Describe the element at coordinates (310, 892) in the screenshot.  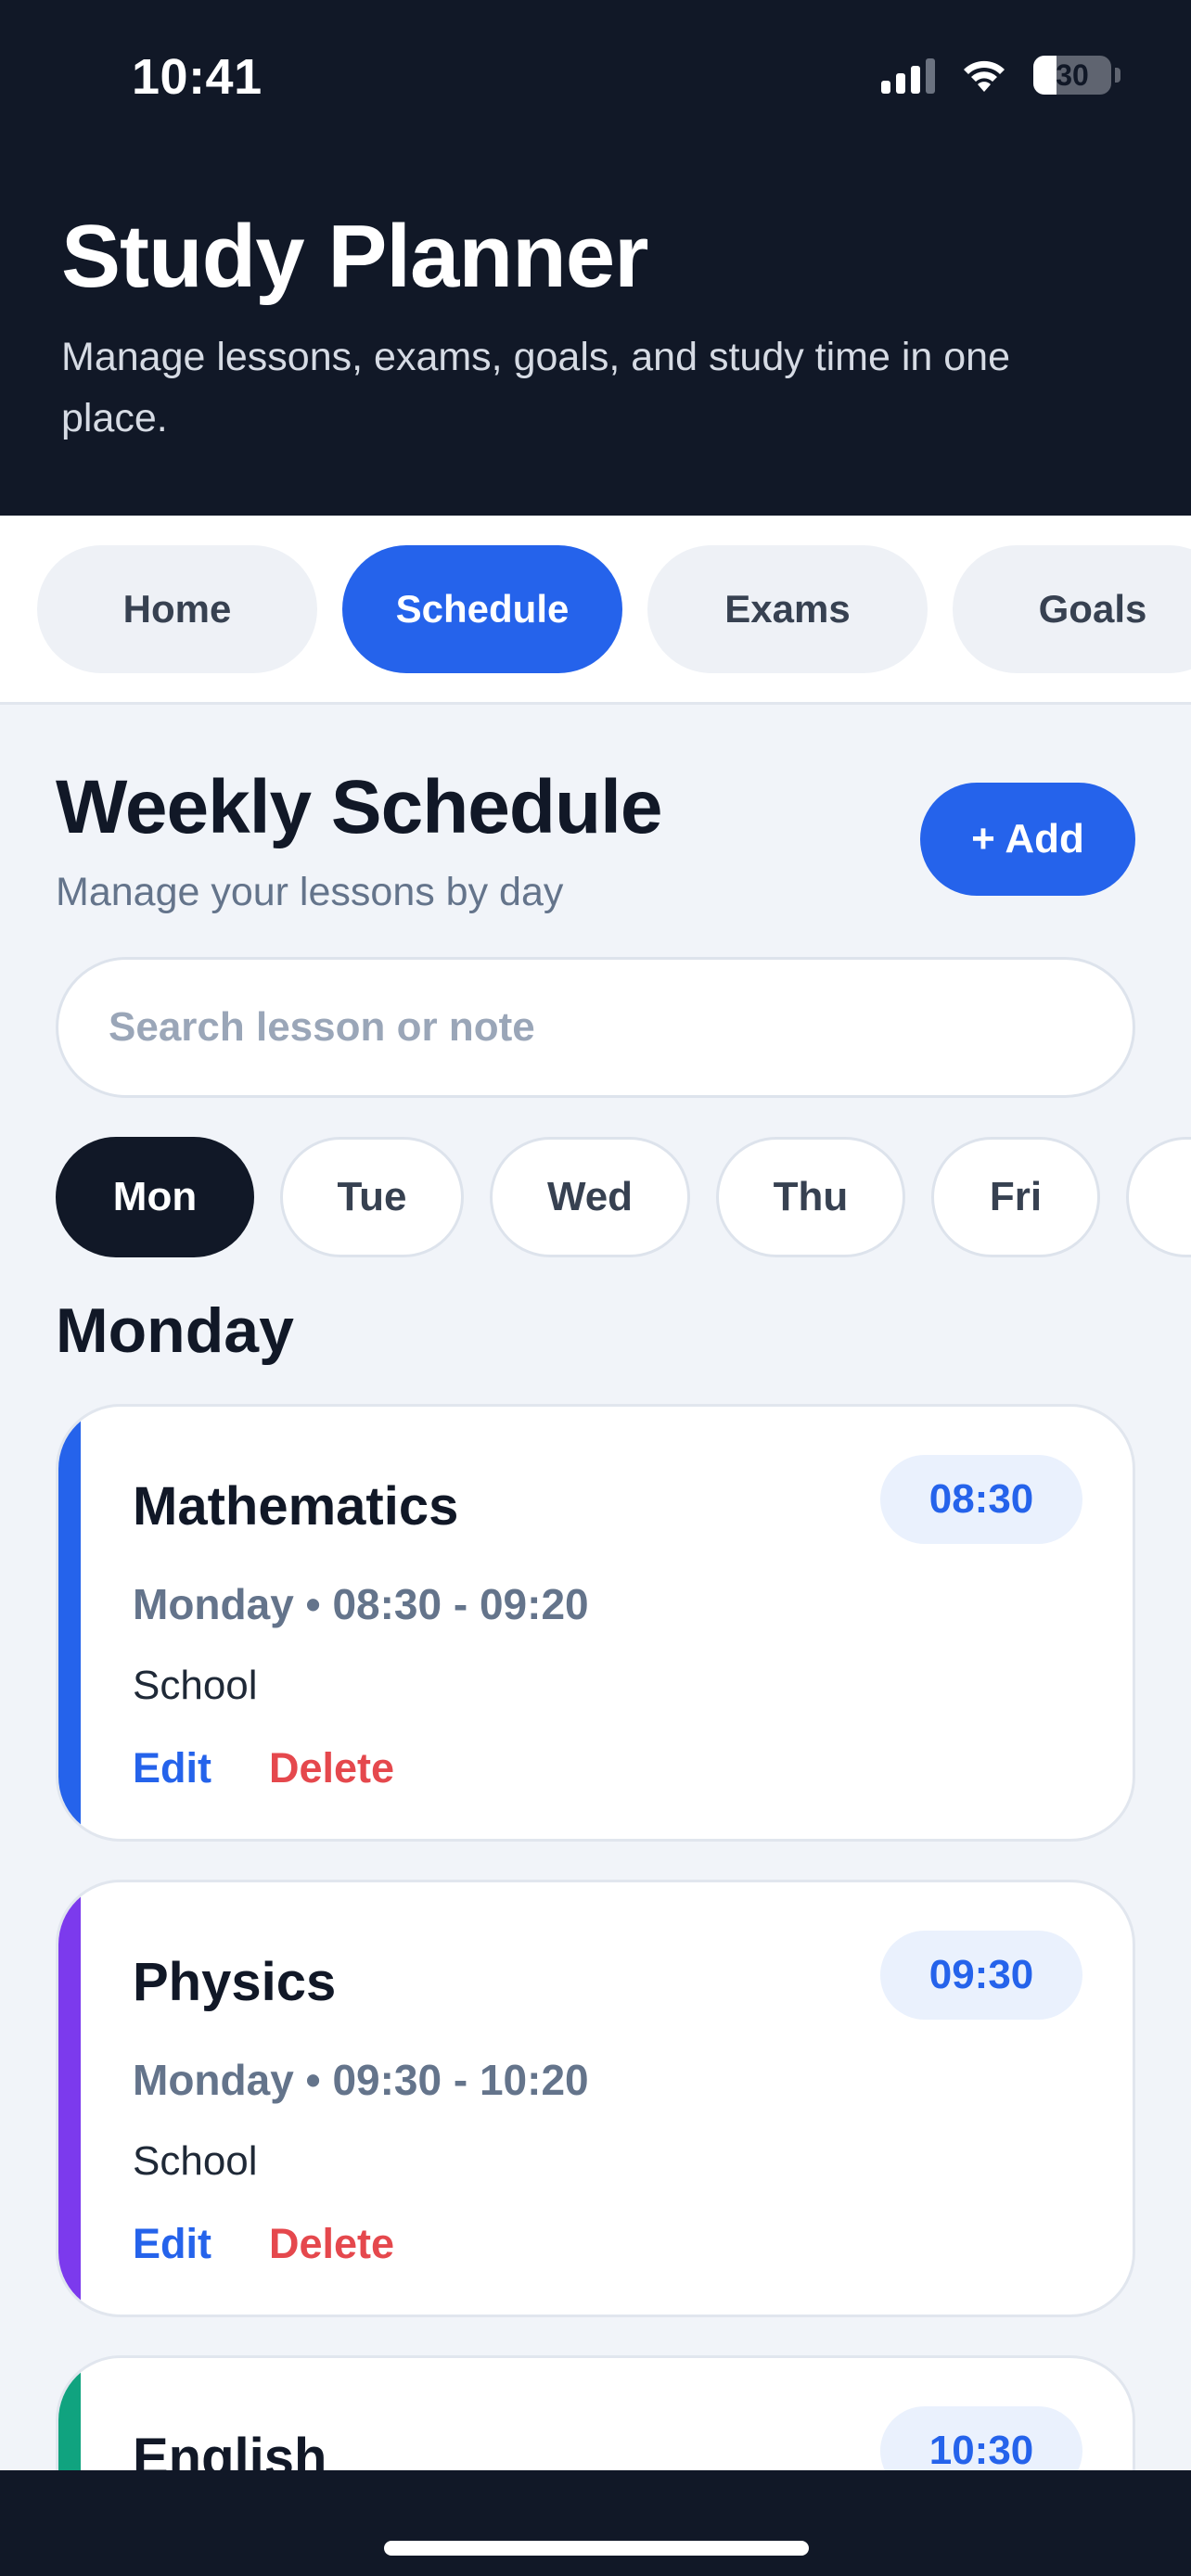
I see `section-subtitle: Manage your lessons by day` at that location.